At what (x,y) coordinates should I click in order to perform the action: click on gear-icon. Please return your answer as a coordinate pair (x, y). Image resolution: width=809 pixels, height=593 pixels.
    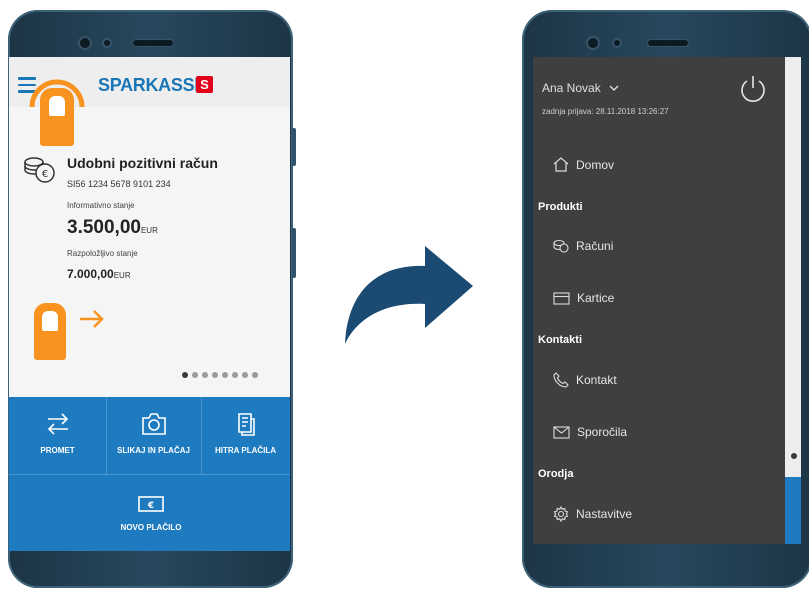
    Looking at the image, I should click on (561, 514).